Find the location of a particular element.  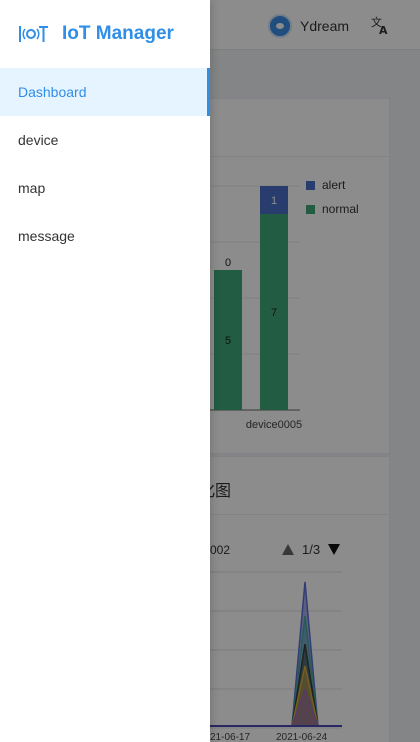

menu-item-message: message is located at coordinates (105, 236).